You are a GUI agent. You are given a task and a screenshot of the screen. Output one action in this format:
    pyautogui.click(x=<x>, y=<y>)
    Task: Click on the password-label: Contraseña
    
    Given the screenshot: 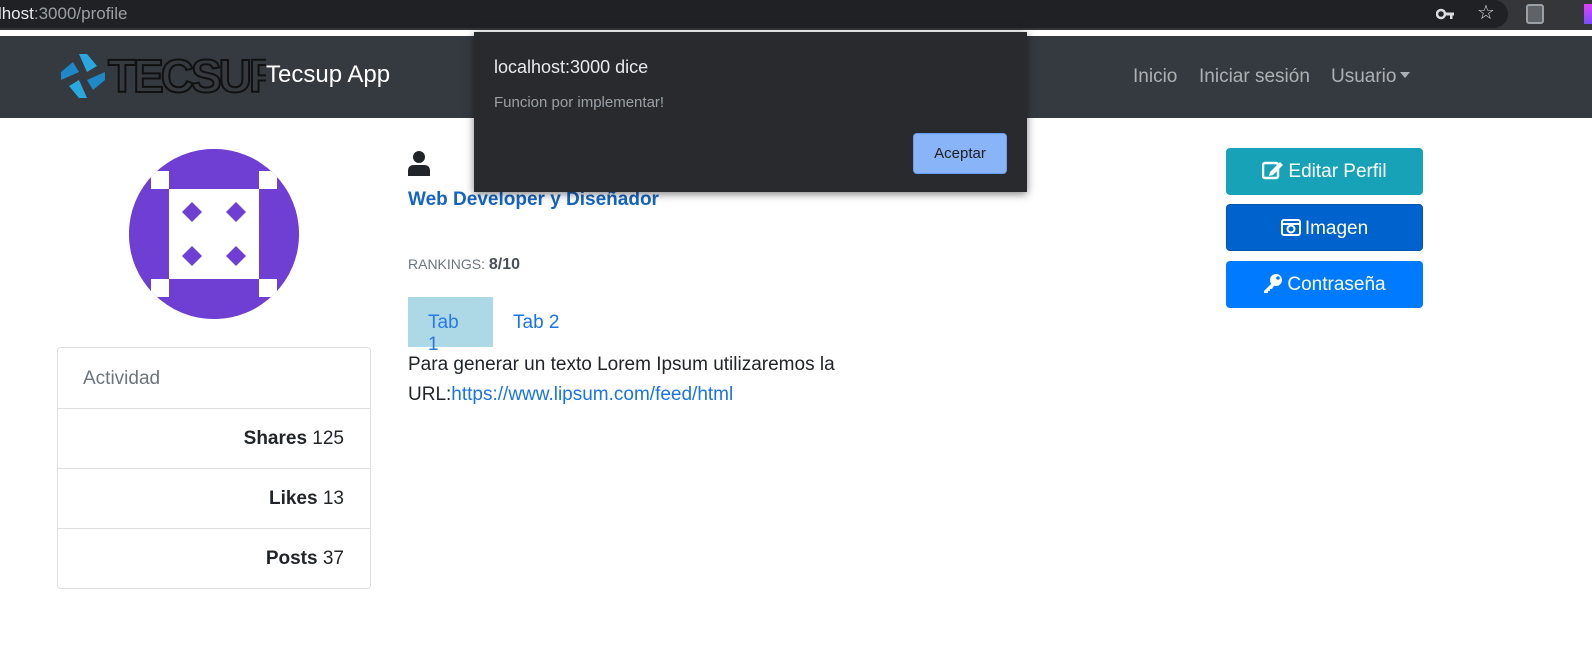 What is the action you would take?
    pyautogui.click(x=1336, y=284)
    